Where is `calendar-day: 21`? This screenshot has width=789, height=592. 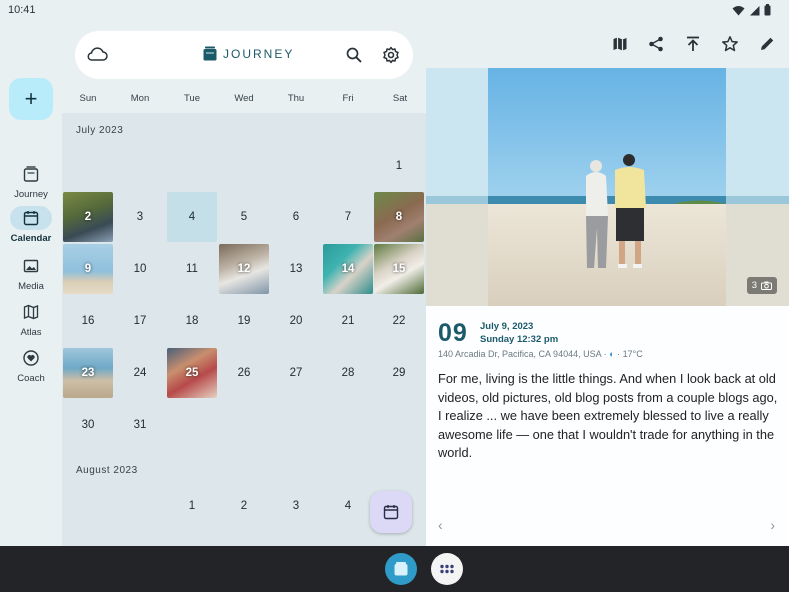 calendar-day: 21 is located at coordinates (348, 321).